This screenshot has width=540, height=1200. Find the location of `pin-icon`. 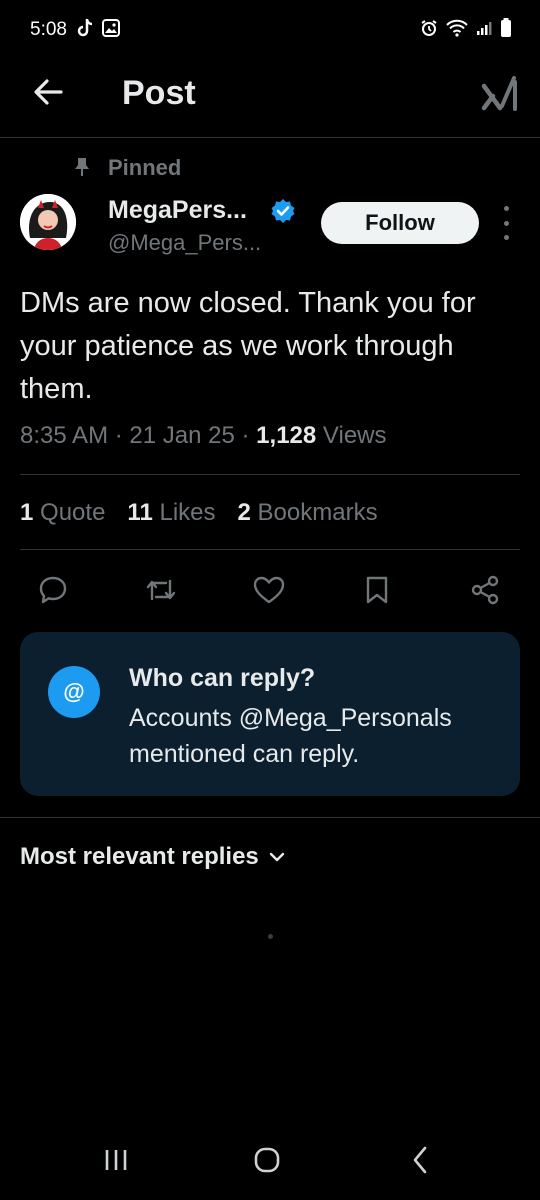

pin-icon is located at coordinates (82, 167).